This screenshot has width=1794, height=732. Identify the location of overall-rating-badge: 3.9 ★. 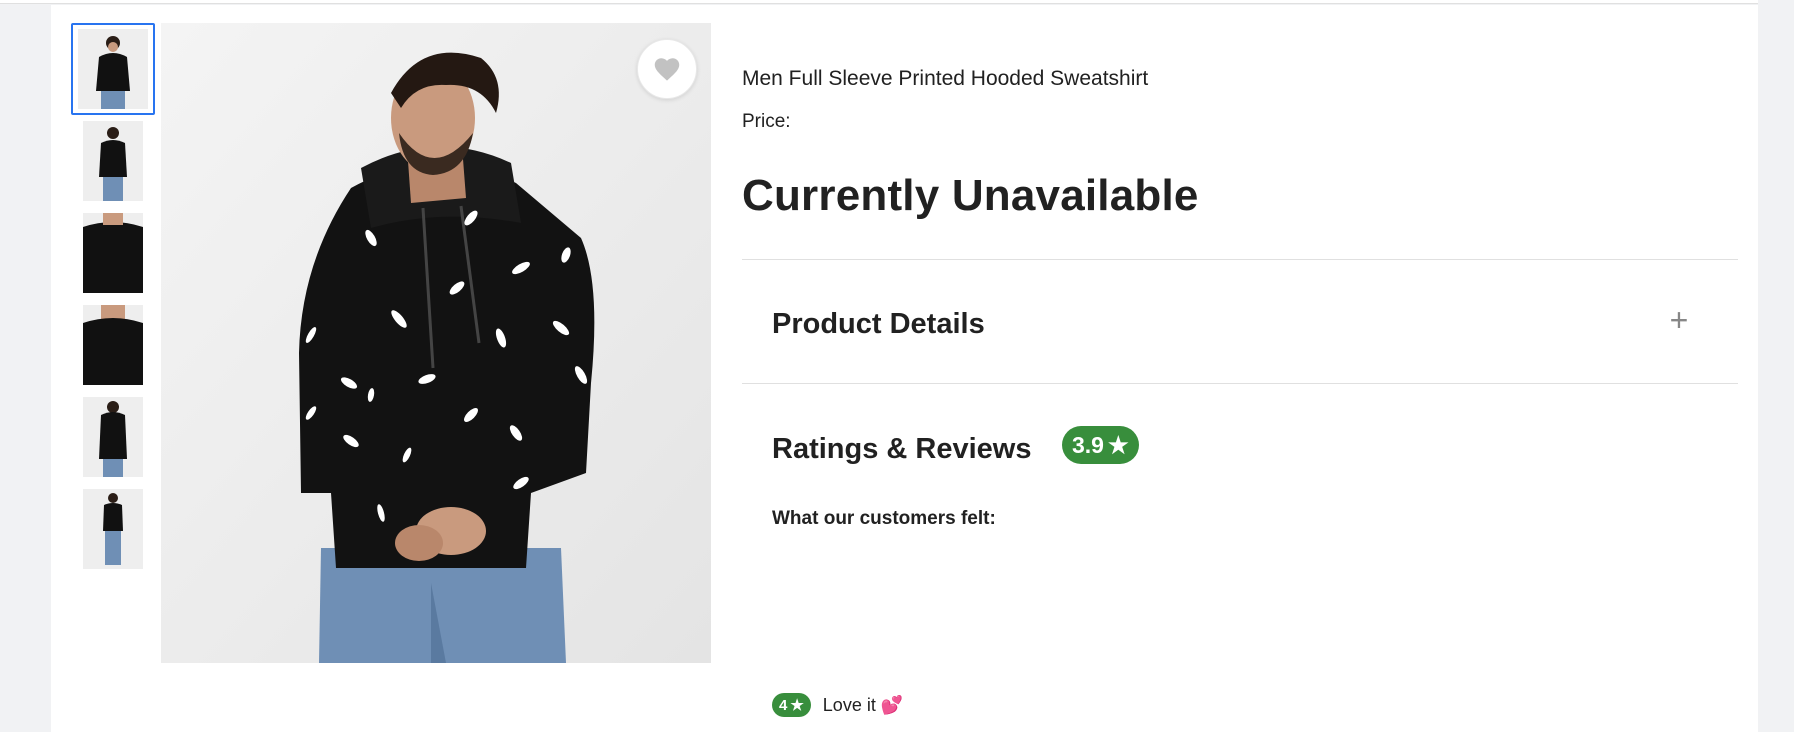
(1100, 445).